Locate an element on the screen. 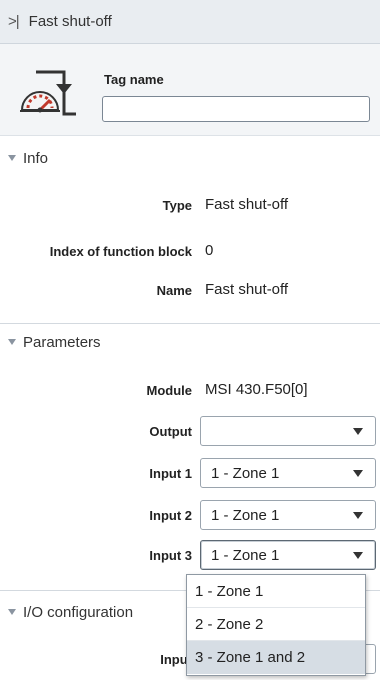  input3-label: Input 3 is located at coordinates (170, 555).